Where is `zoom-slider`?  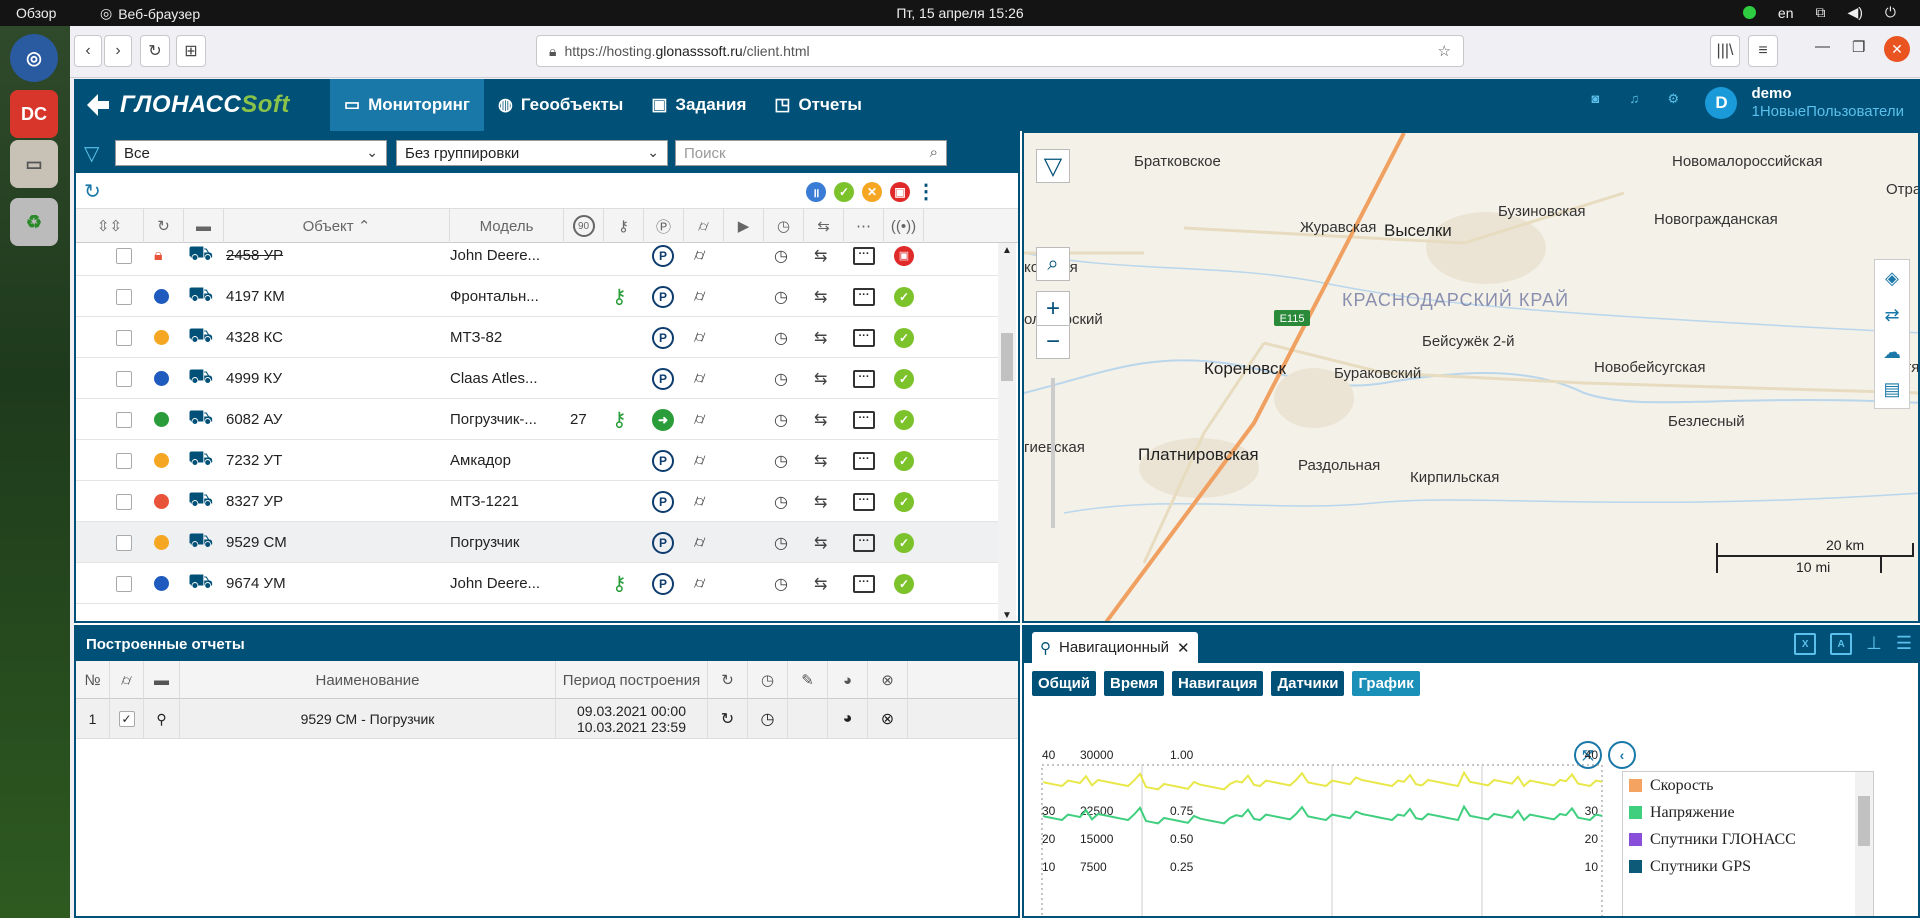
zoom-slider is located at coordinates (1053, 453).